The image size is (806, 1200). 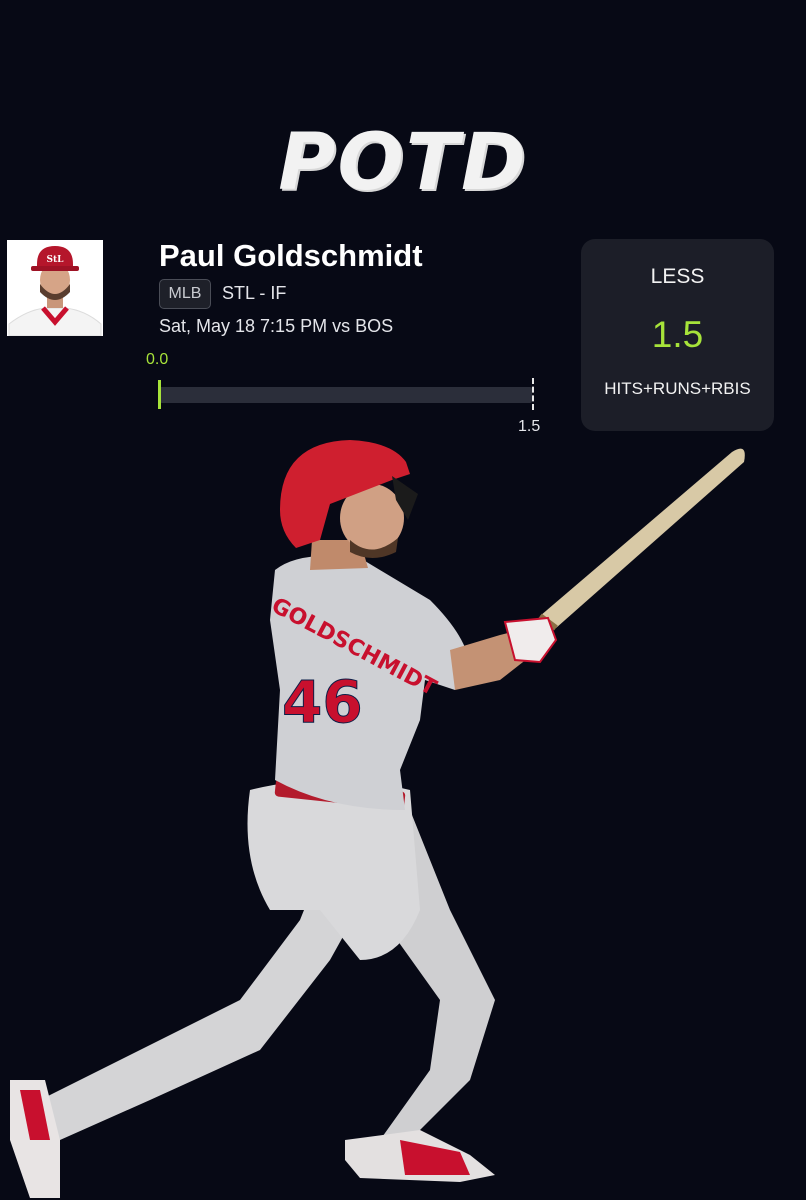 I want to click on player-name: Paul Goldschmidt, so click(x=291, y=256).